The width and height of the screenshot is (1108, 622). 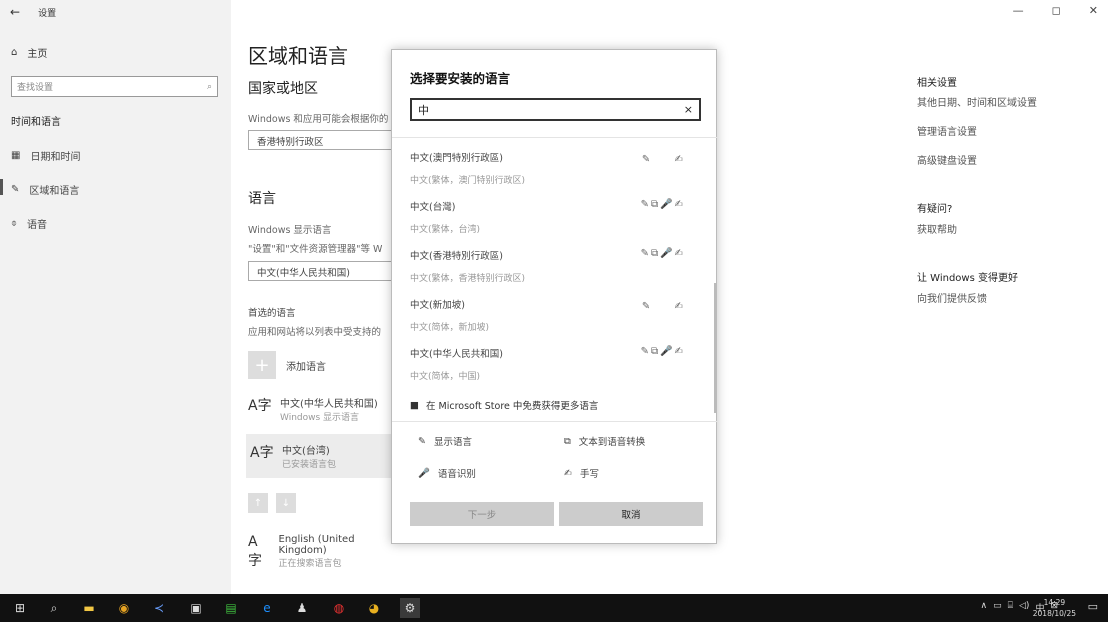 I want to click on related-link-language: 管理语言设置, so click(x=947, y=130).